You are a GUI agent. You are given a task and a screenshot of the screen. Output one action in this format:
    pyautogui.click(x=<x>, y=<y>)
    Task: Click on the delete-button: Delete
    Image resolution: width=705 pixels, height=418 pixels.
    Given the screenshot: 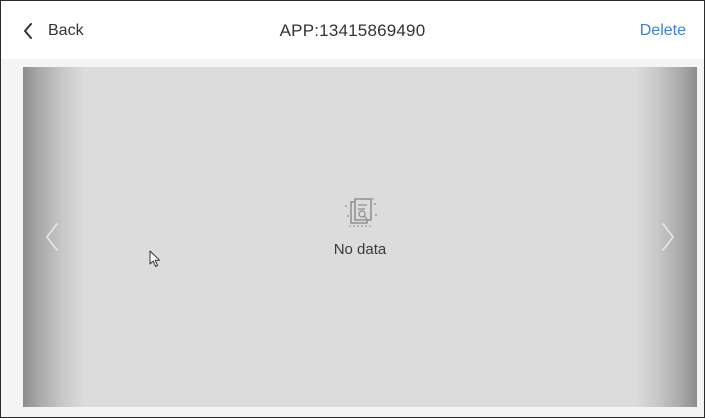 What is the action you would take?
    pyautogui.click(x=663, y=31)
    